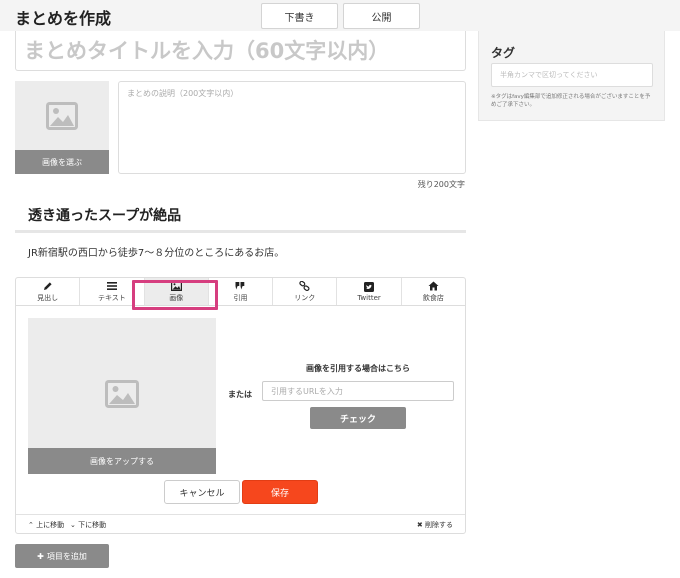 The image size is (680, 578). I want to click on save-button: 保存, so click(280, 492).